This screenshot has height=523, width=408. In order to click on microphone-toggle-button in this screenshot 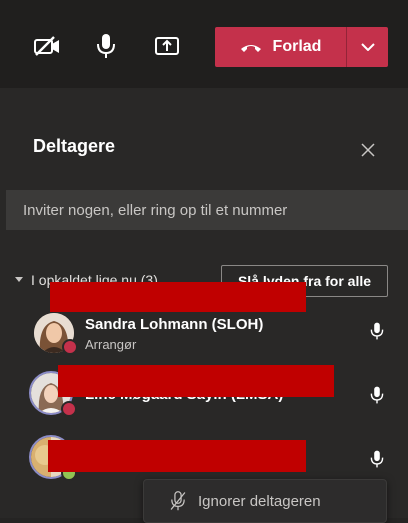, I will do `click(106, 46)`.